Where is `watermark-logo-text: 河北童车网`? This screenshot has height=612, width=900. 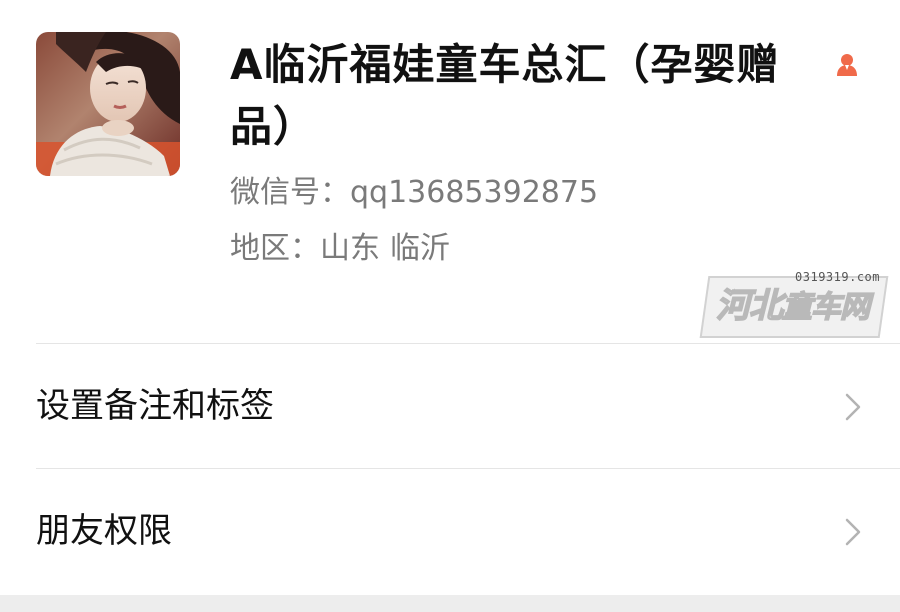 watermark-logo-text: 河北童车网 is located at coordinates (793, 306).